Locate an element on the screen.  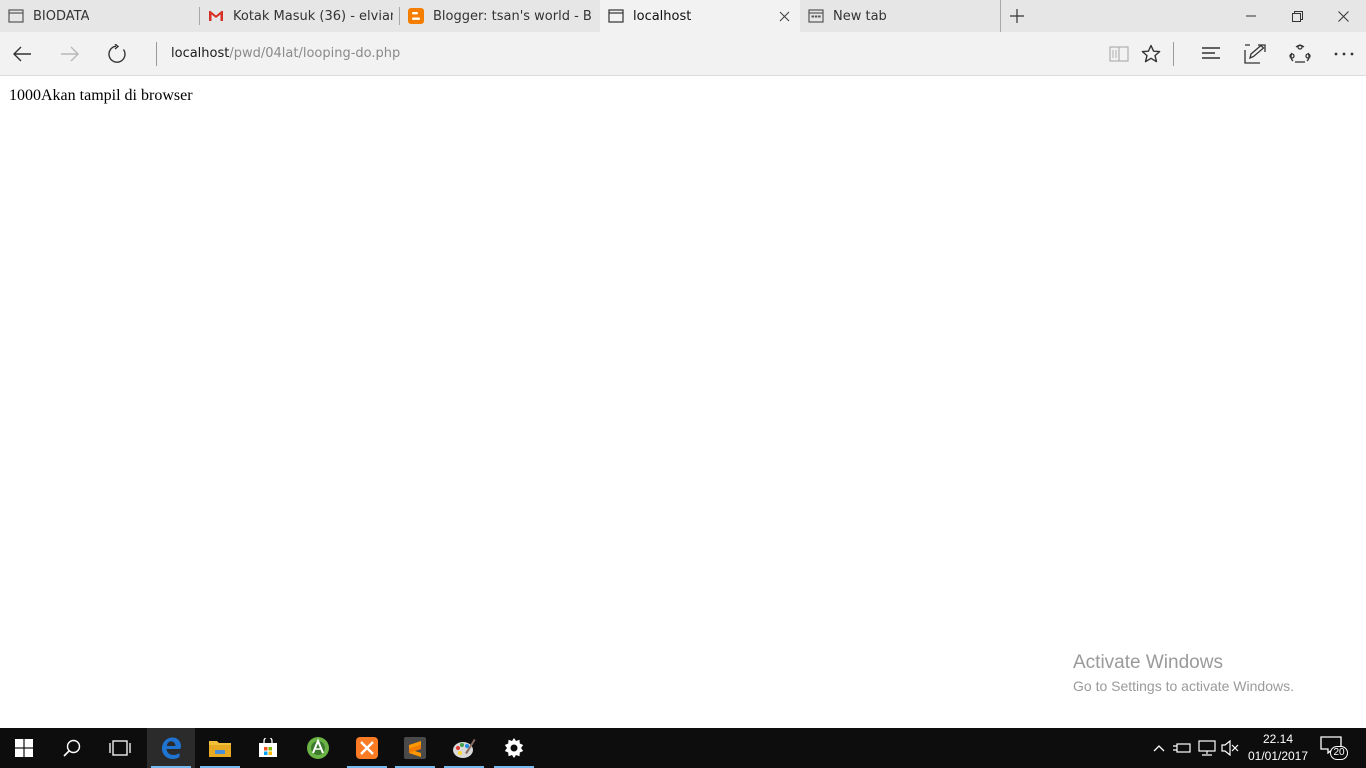
action-center-button: 20 is located at coordinates (1335, 748).